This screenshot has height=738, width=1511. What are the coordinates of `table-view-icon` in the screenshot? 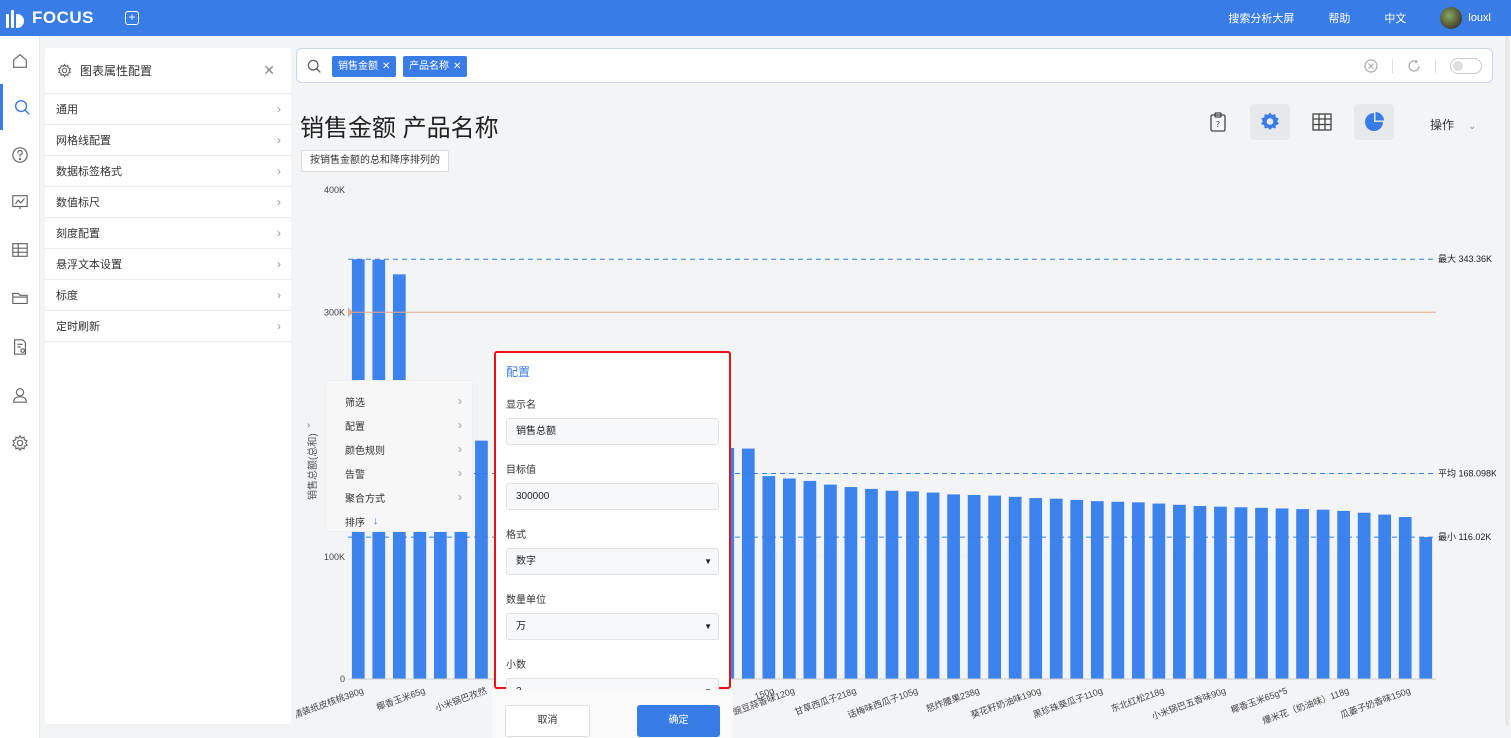 It's located at (1322, 122).